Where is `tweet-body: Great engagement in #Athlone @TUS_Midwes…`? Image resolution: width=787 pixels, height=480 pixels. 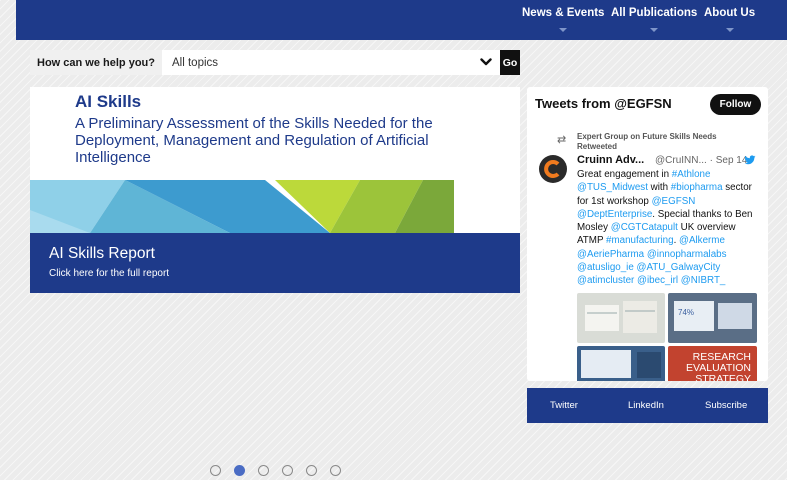
tweet-body: Great engagement in #Athlone @TUS_Midwes… is located at coordinates (668, 228).